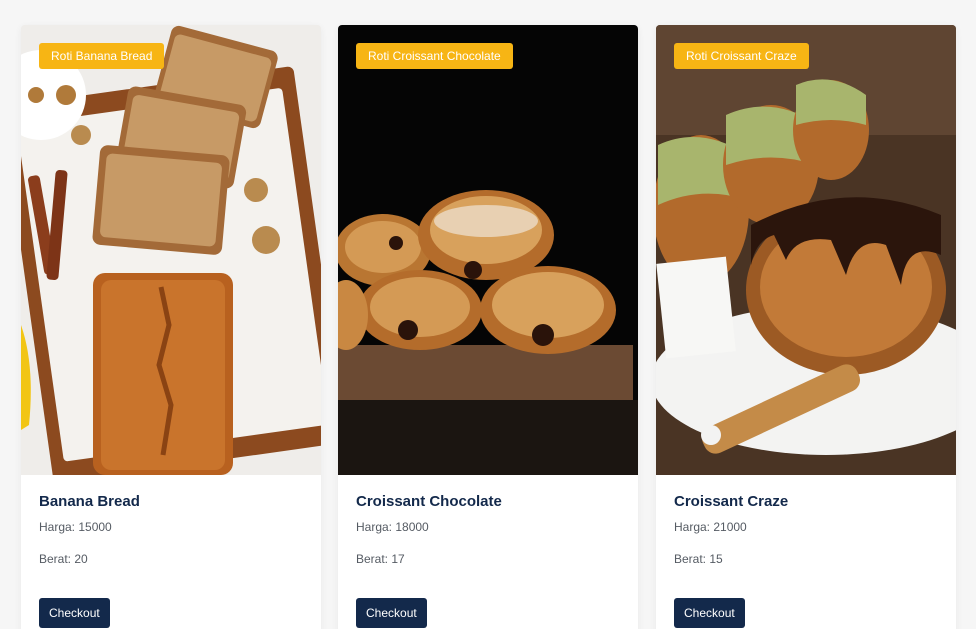 The width and height of the screenshot is (976, 629). I want to click on category-badge: Roti Croissant Craze, so click(741, 56).